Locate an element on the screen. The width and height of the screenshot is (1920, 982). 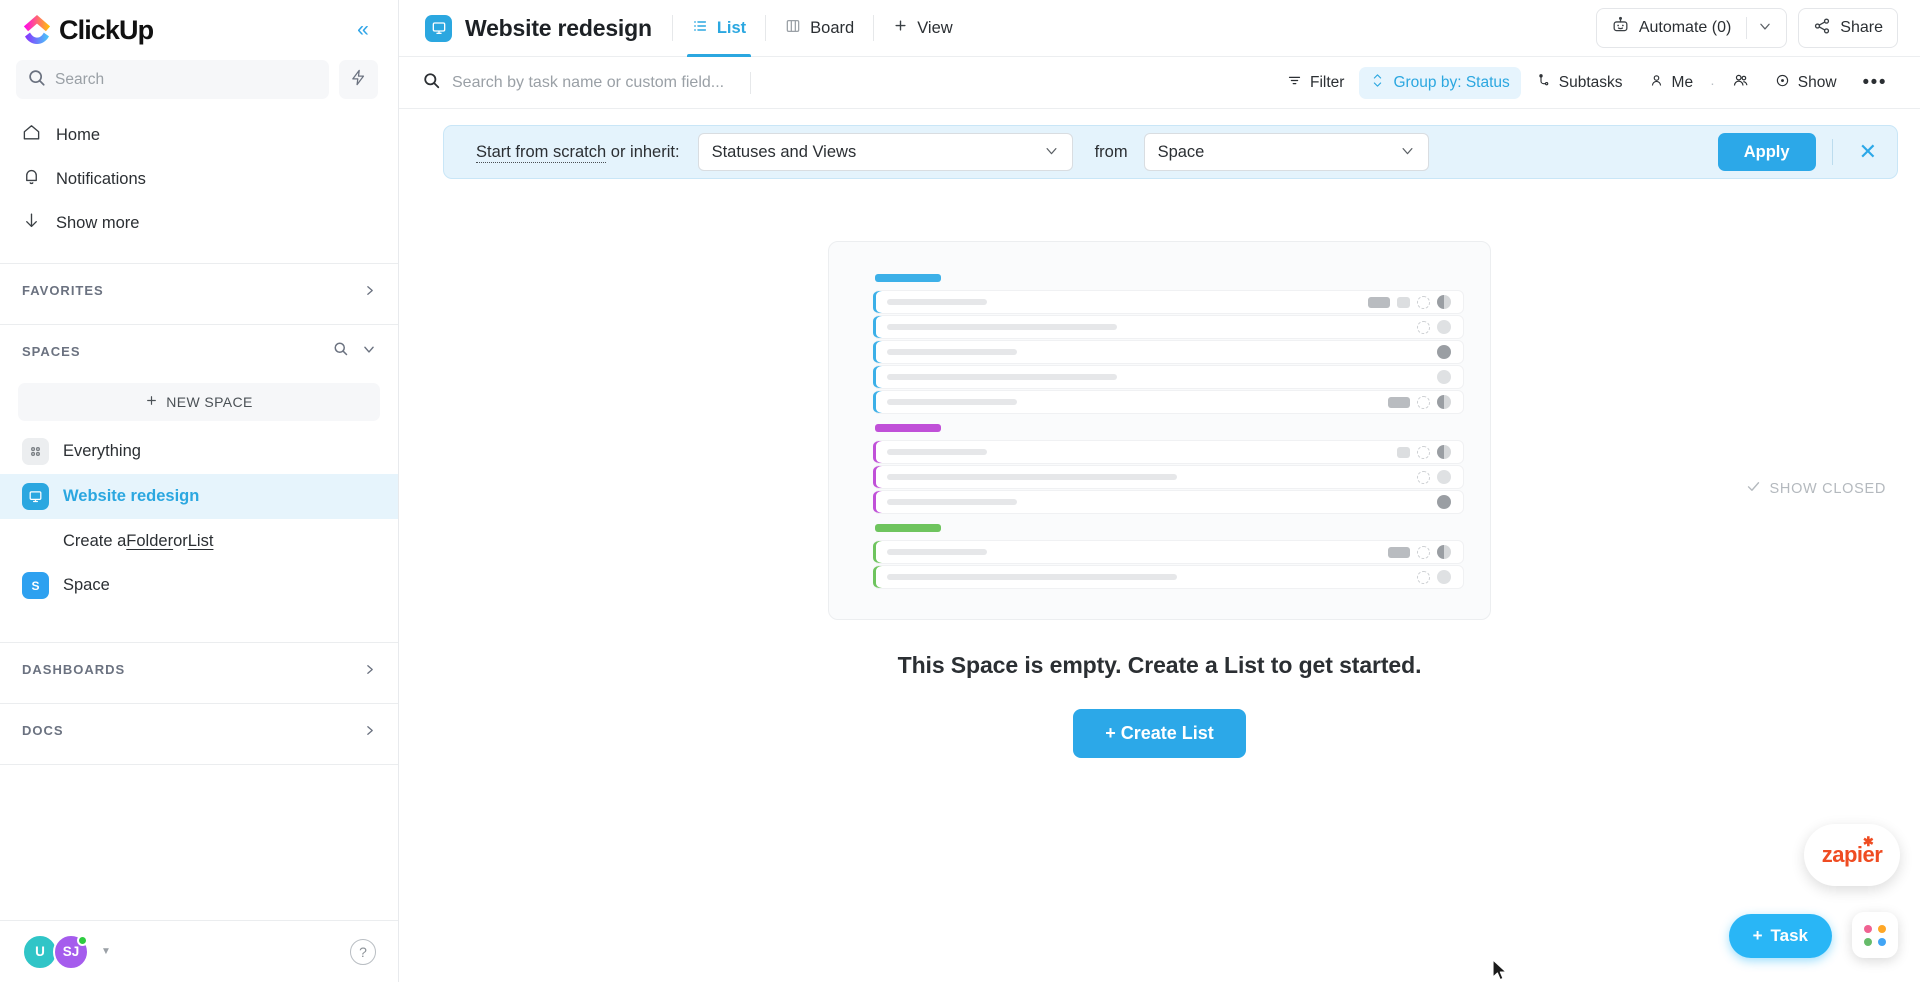
sidebar-logo-row: ClickUp « is located at coordinates (199, 30).